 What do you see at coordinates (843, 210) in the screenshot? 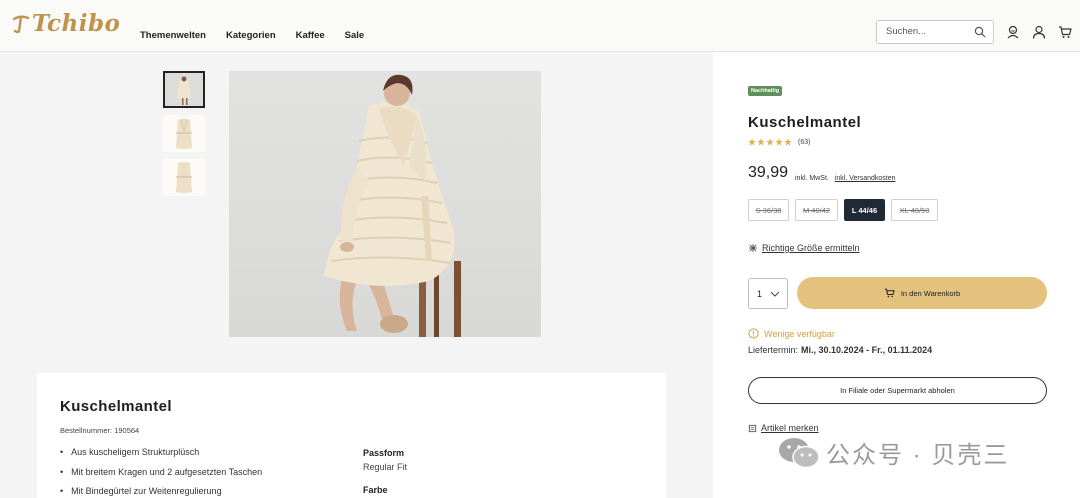
I see `size-selector: S 36/38 M 40/42 L 44/46 XL 48/50` at bounding box center [843, 210].